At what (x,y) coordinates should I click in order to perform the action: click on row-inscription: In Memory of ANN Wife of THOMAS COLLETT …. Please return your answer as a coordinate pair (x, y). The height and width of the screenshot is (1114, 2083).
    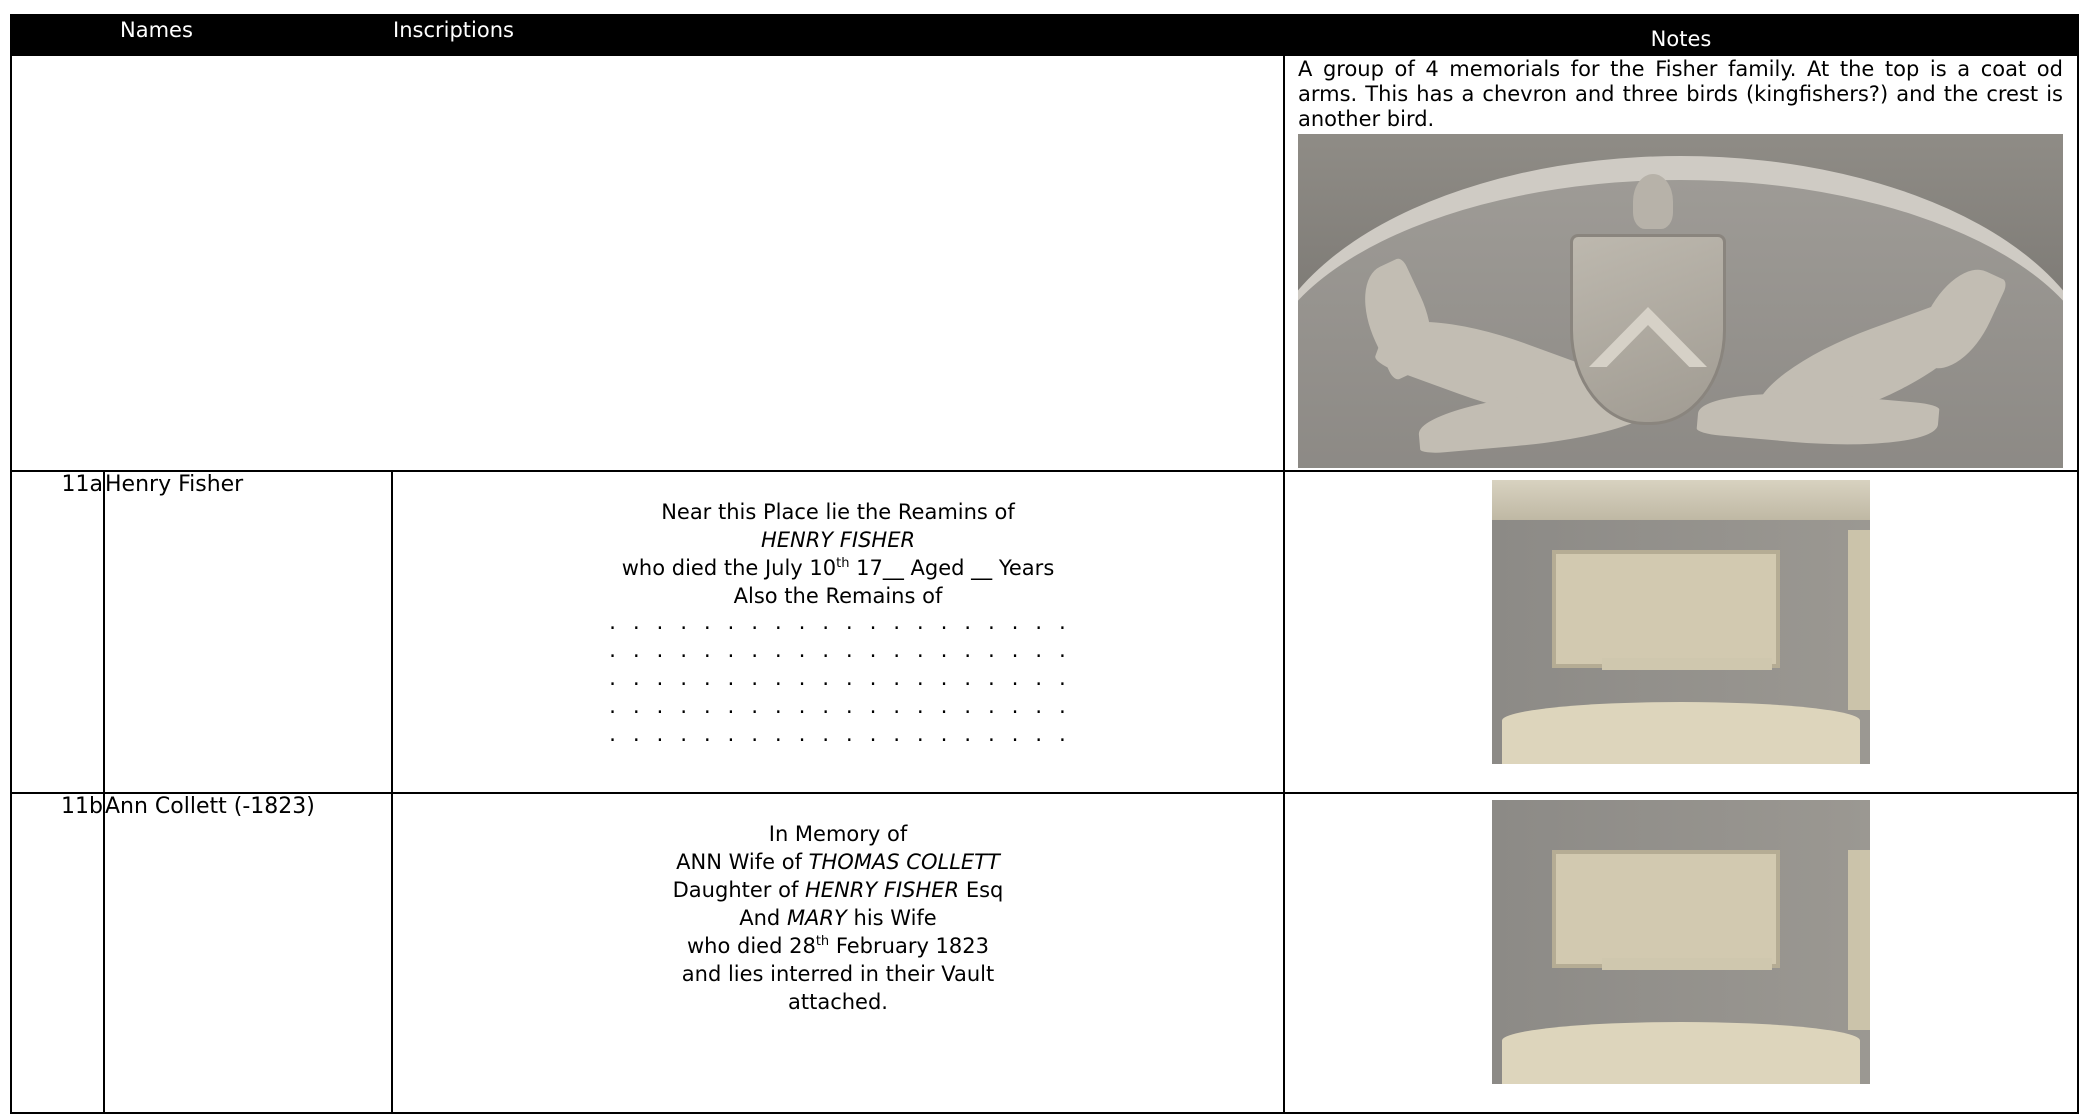
    Looking at the image, I should click on (838, 953).